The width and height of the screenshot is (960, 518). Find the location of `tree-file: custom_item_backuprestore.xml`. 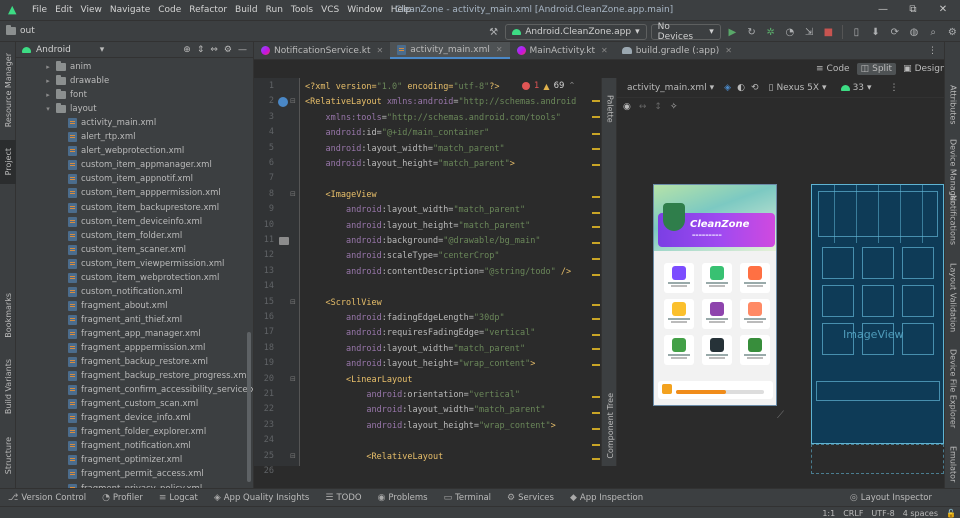

tree-file: custom_item_backuprestore.xml is located at coordinates (143, 208).